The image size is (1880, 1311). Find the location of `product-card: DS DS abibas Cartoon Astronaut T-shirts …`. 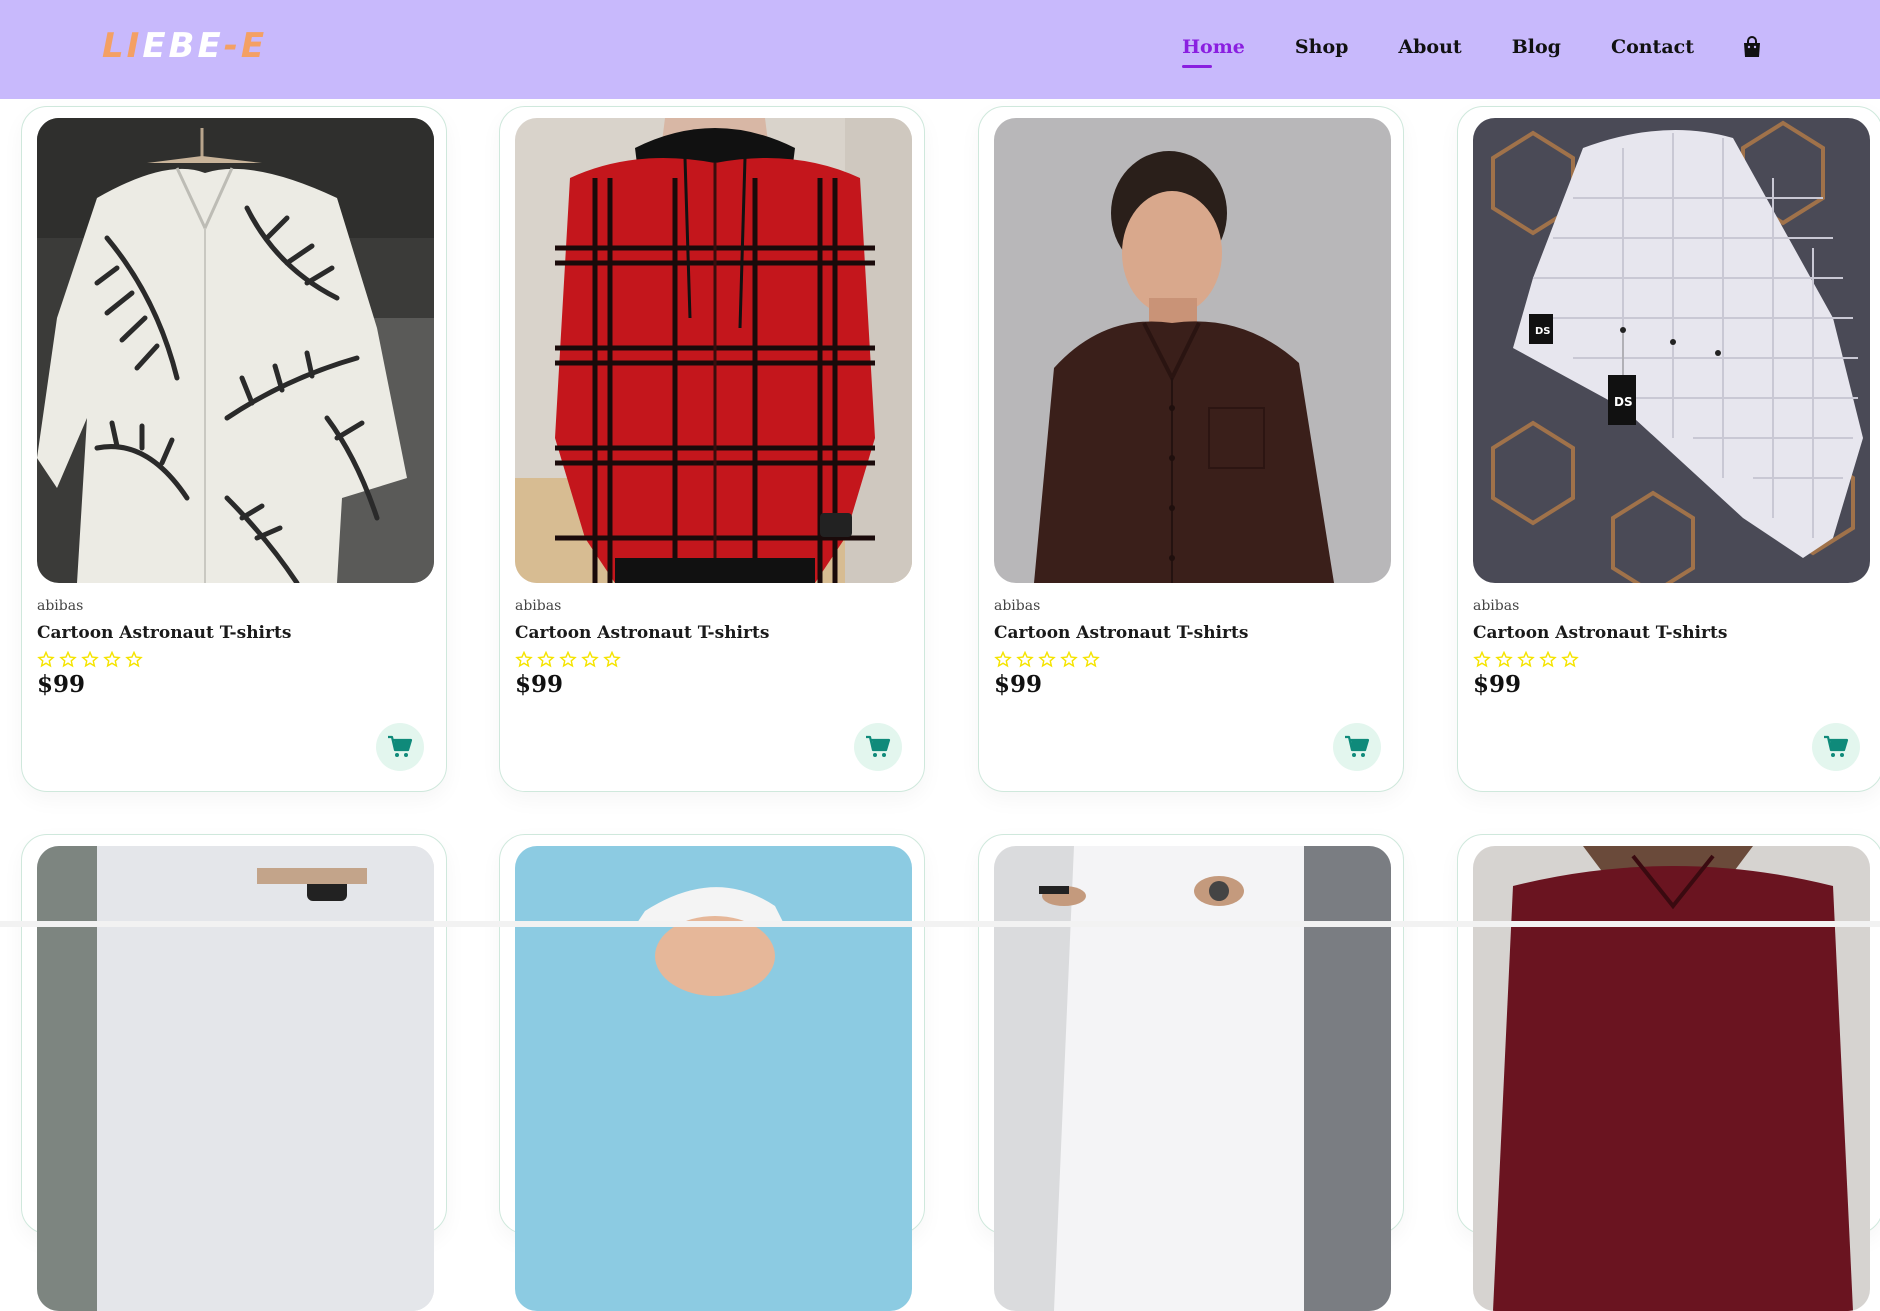

product-card: DS DS abibas Cartoon Astronaut T-shirts … is located at coordinates (1668, 449).